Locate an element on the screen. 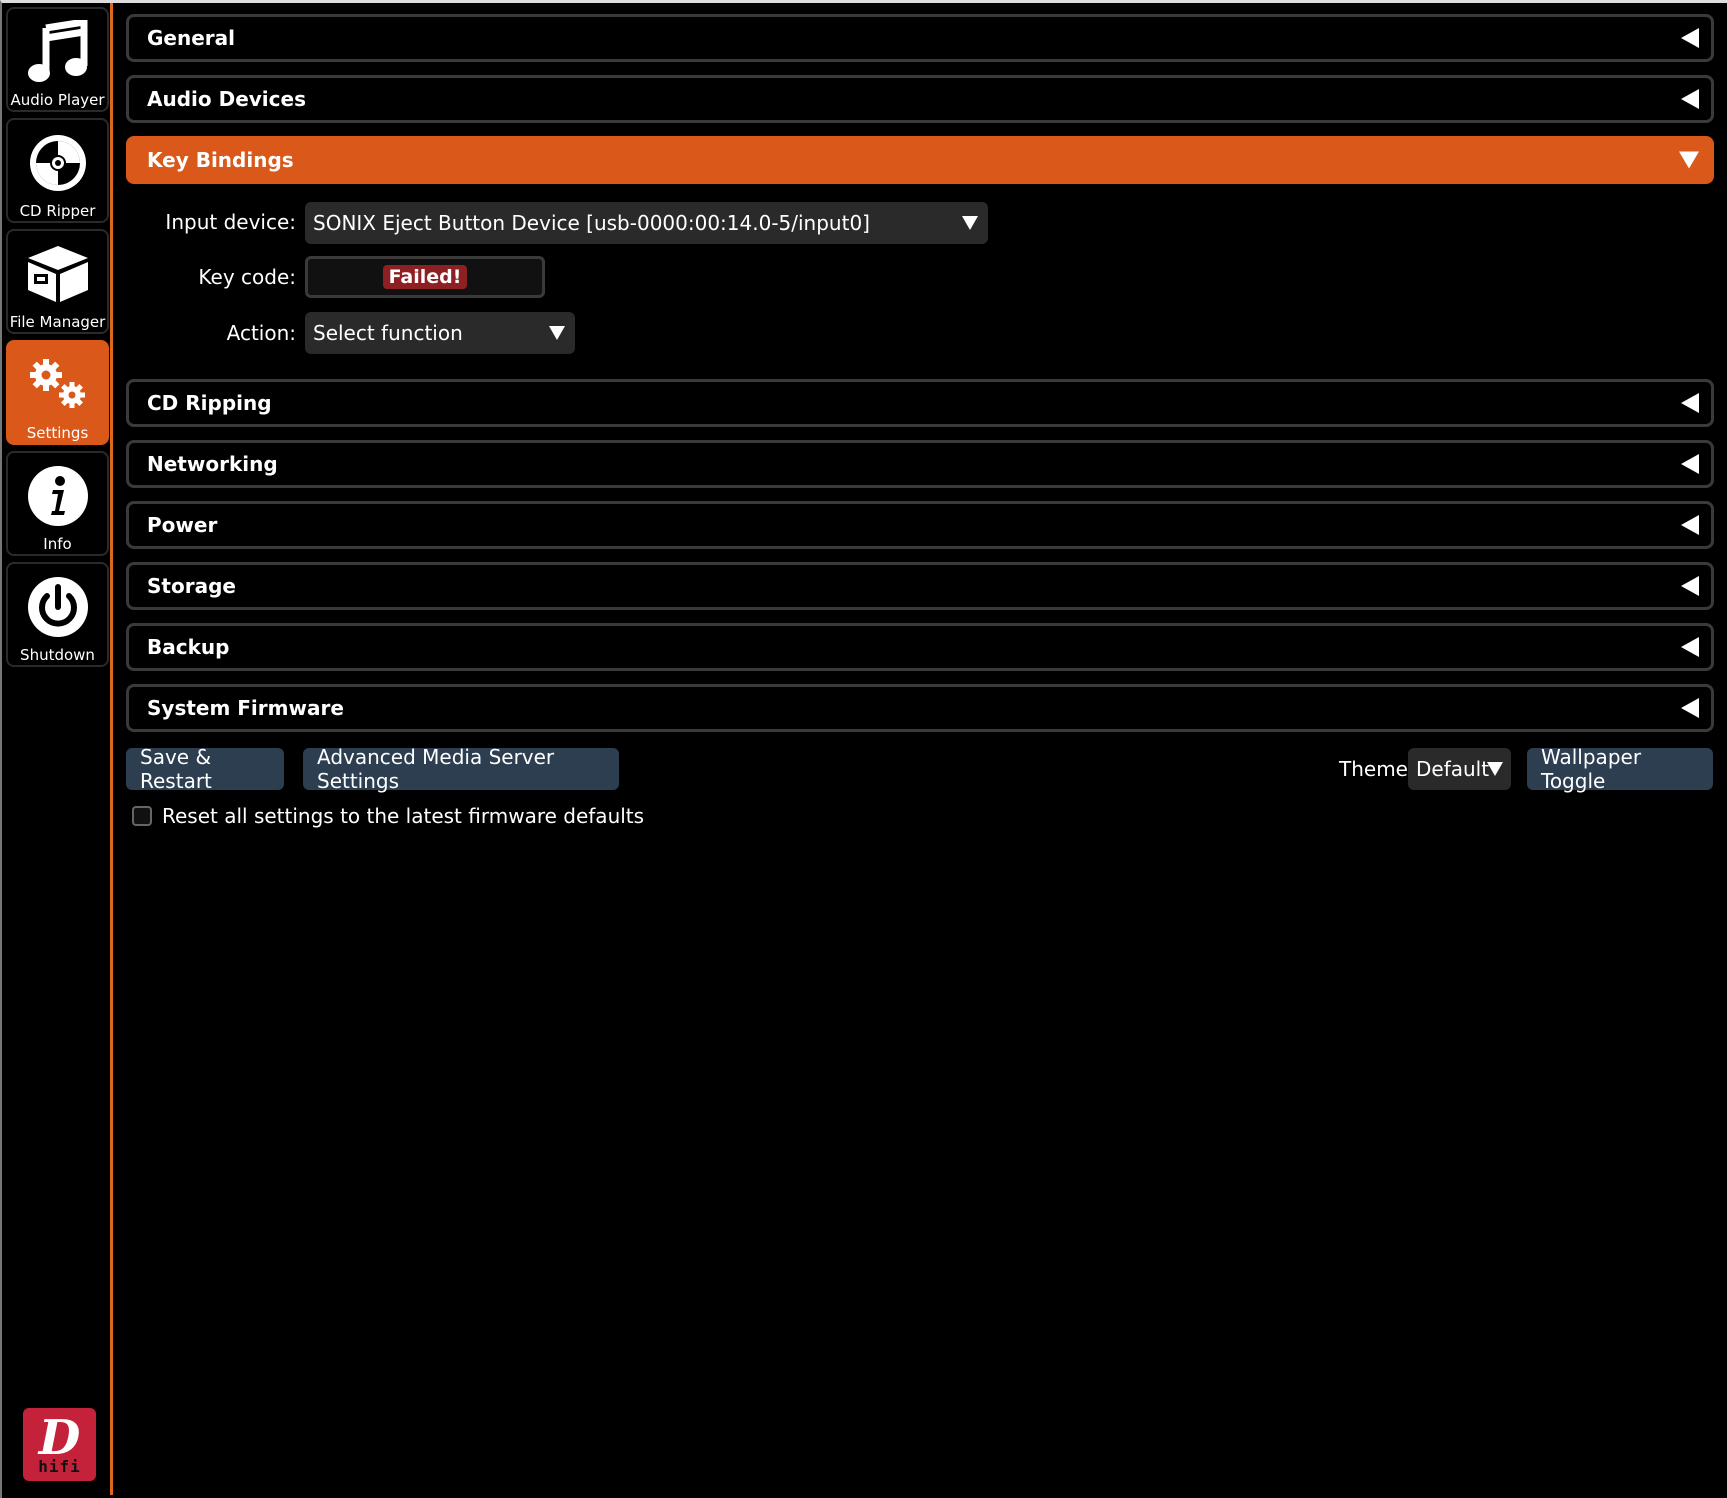 The height and width of the screenshot is (1498, 1727). section-cd-ripping: CD Ripping is located at coordinates (920, 403).